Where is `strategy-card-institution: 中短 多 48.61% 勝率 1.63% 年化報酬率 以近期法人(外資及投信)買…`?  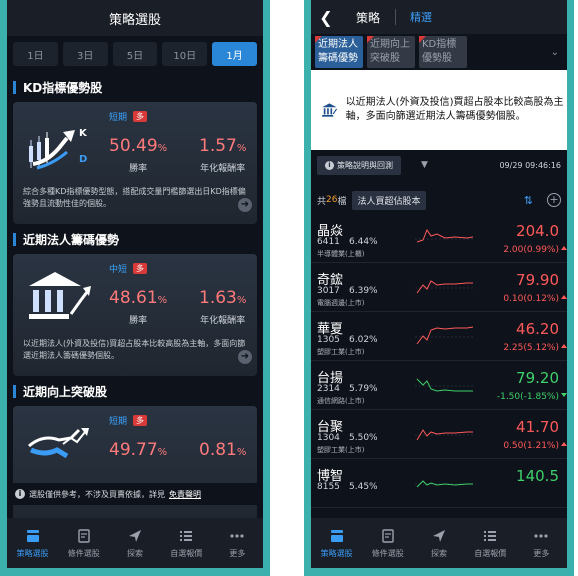 strategy-card-institution: 中短 多 48.61% 勝率 1.63% 年化報酬率 以近期法人(外資及投信)買… is located at coordinates (135, 315).